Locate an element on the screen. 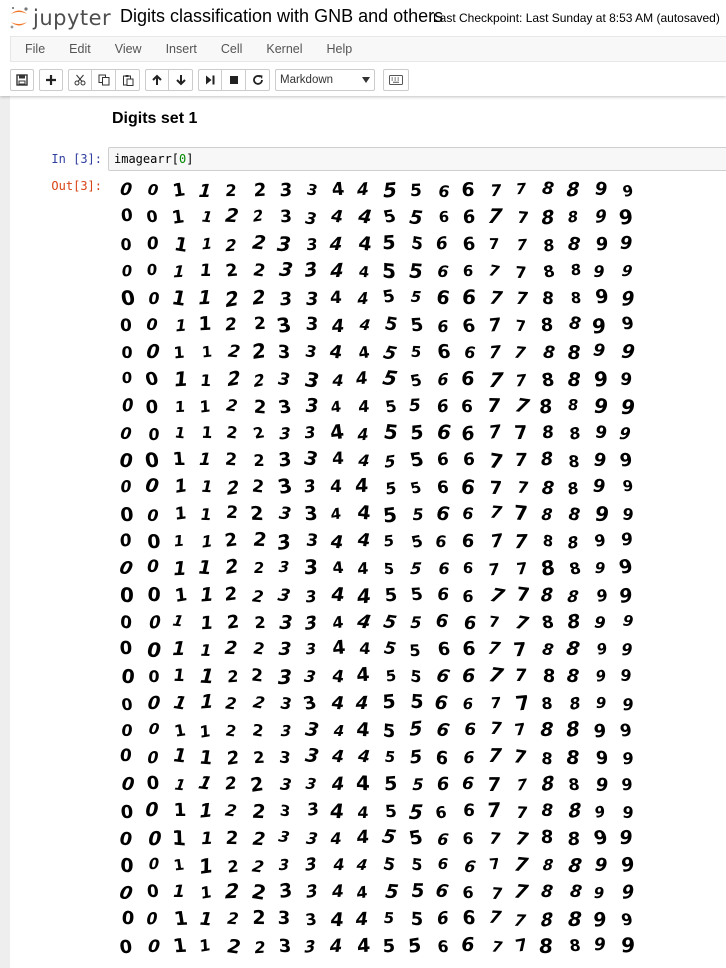  copy-button is located at coordinates (104, 80).